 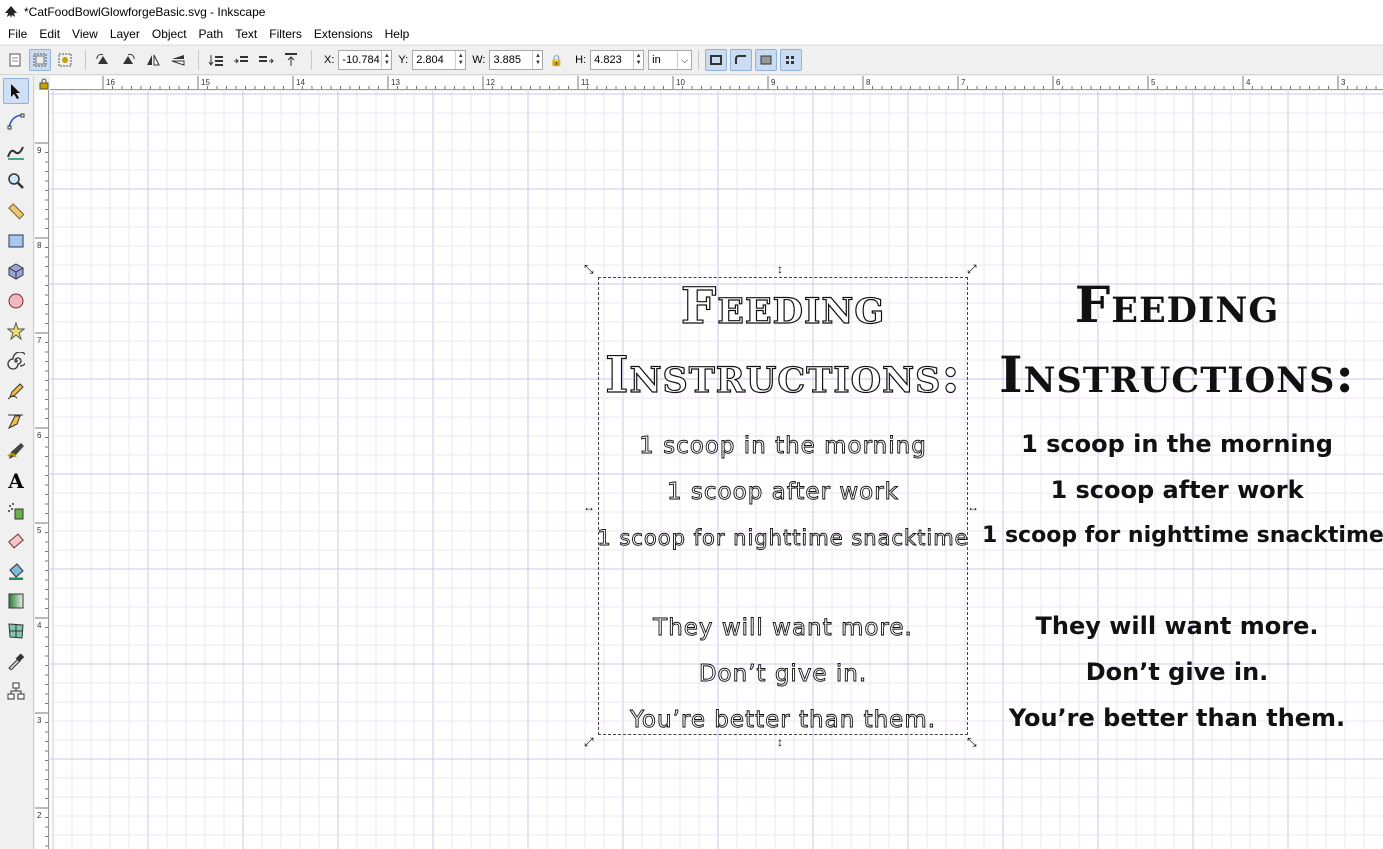 I want to click on hruler-label: 10, so click(x=680, y=82).